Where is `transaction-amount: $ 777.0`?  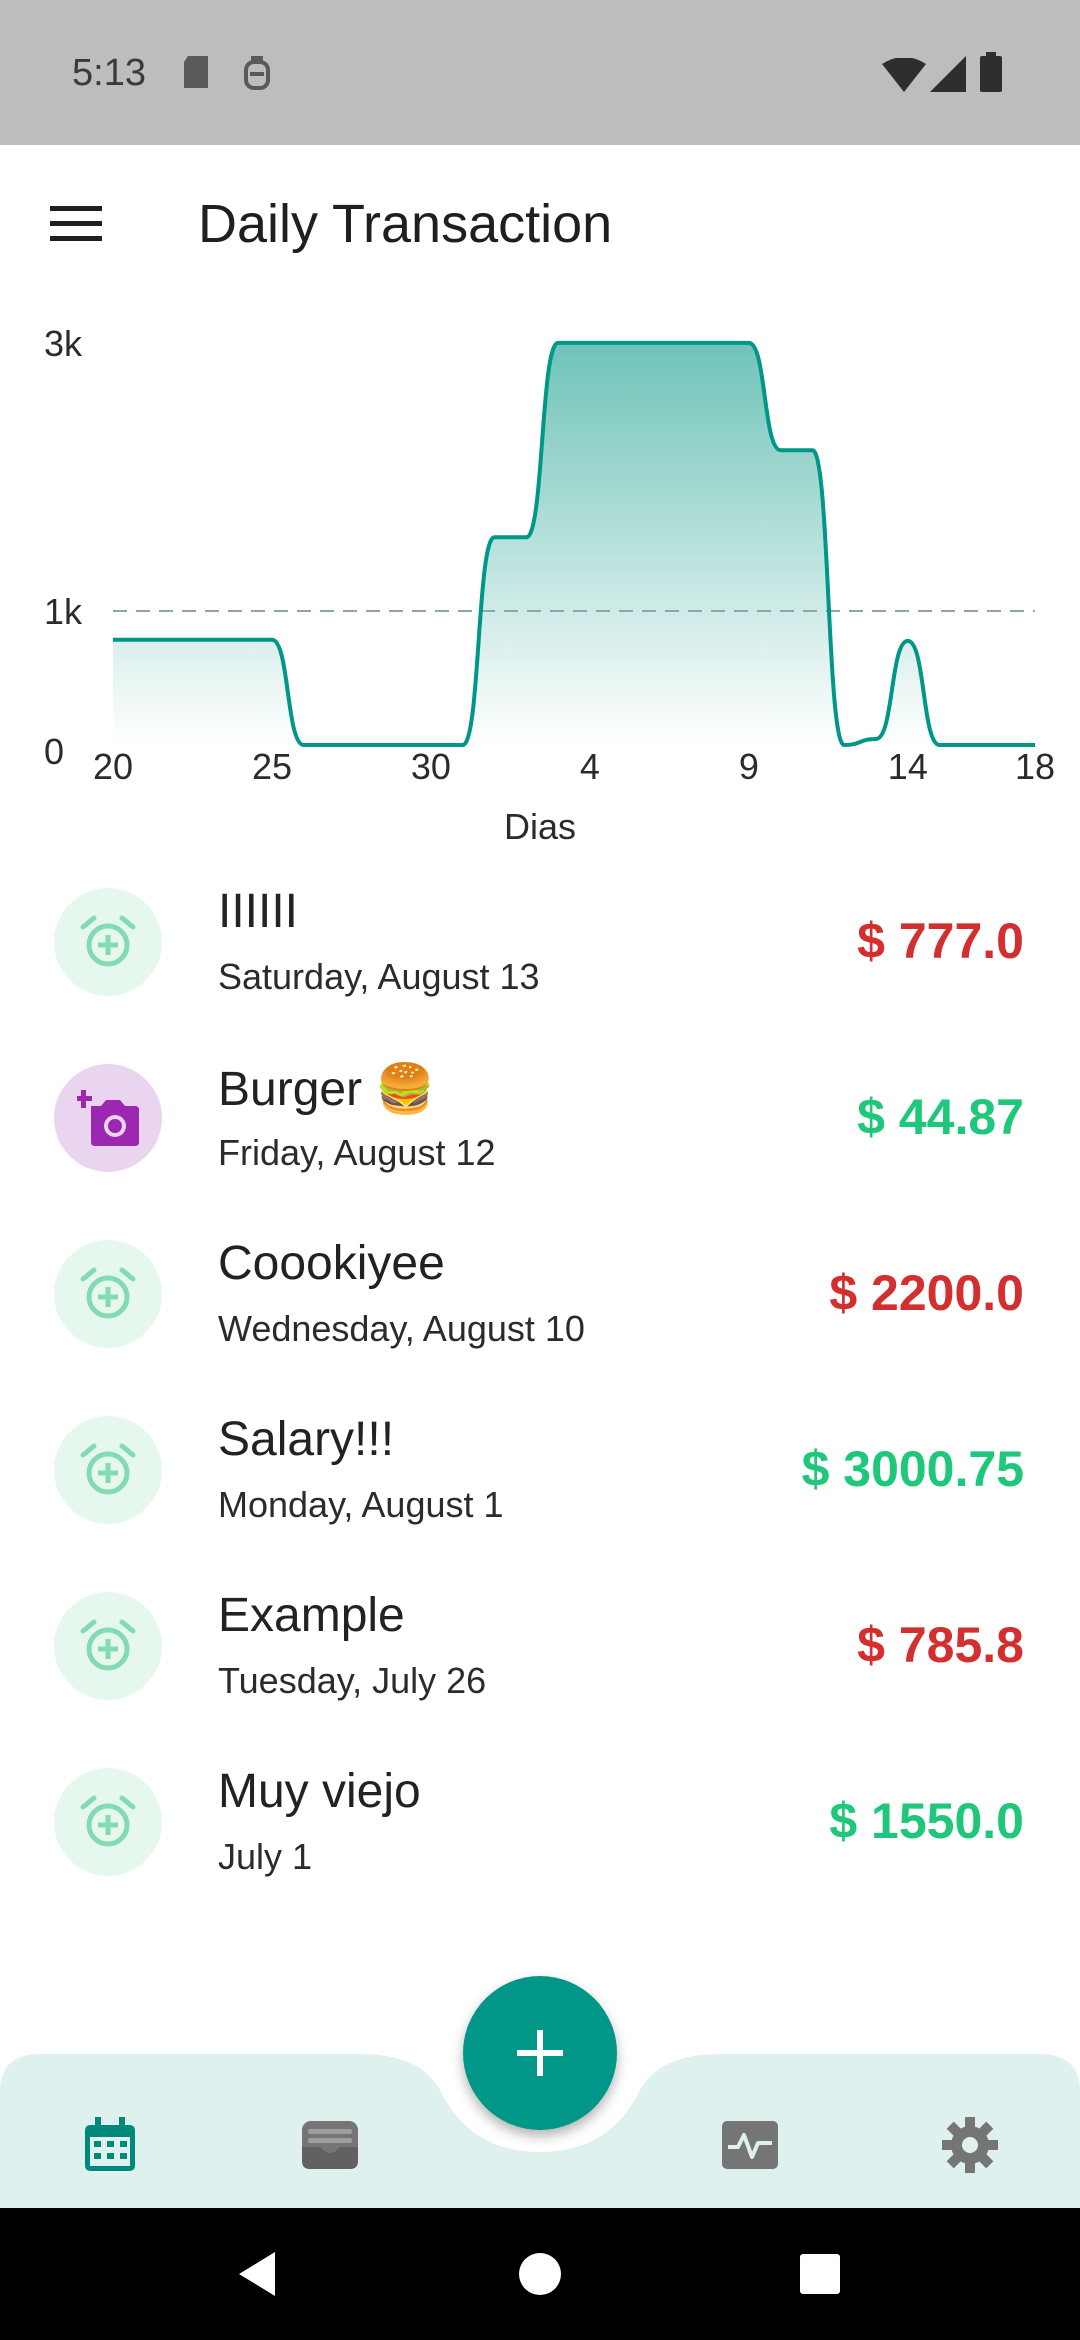 transaction-amount: $ 777.0 is located at coordinates (940, 941).